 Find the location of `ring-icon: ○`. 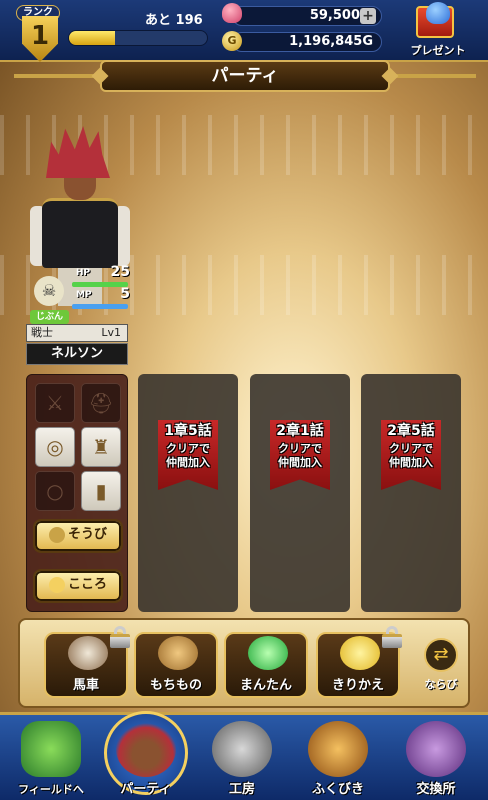

ring-icon: ○ is located at coordinates (55, 491).